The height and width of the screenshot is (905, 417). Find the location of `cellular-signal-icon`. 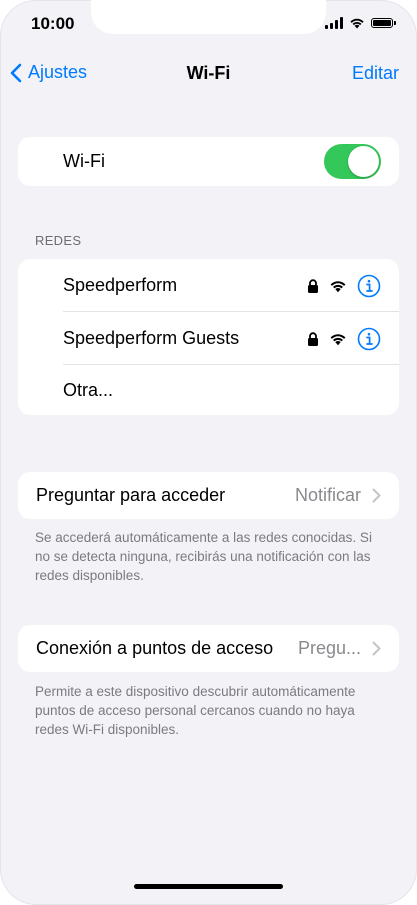

cellular-signal-icon is located at coordinates (334, 23).